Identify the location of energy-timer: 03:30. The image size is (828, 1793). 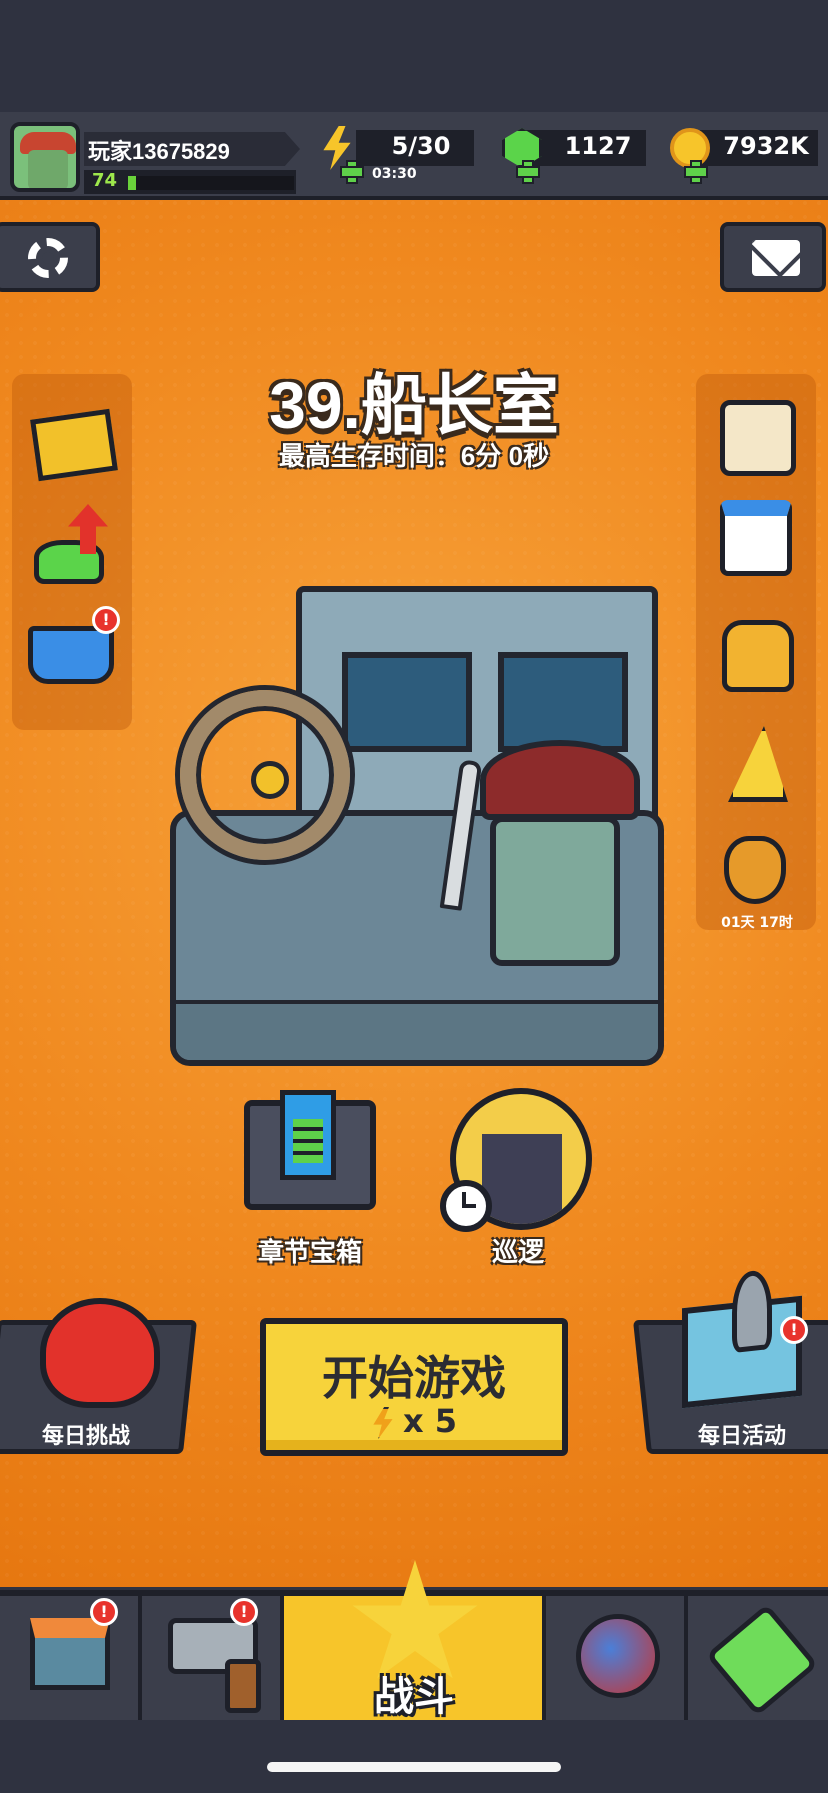
(394, 174).